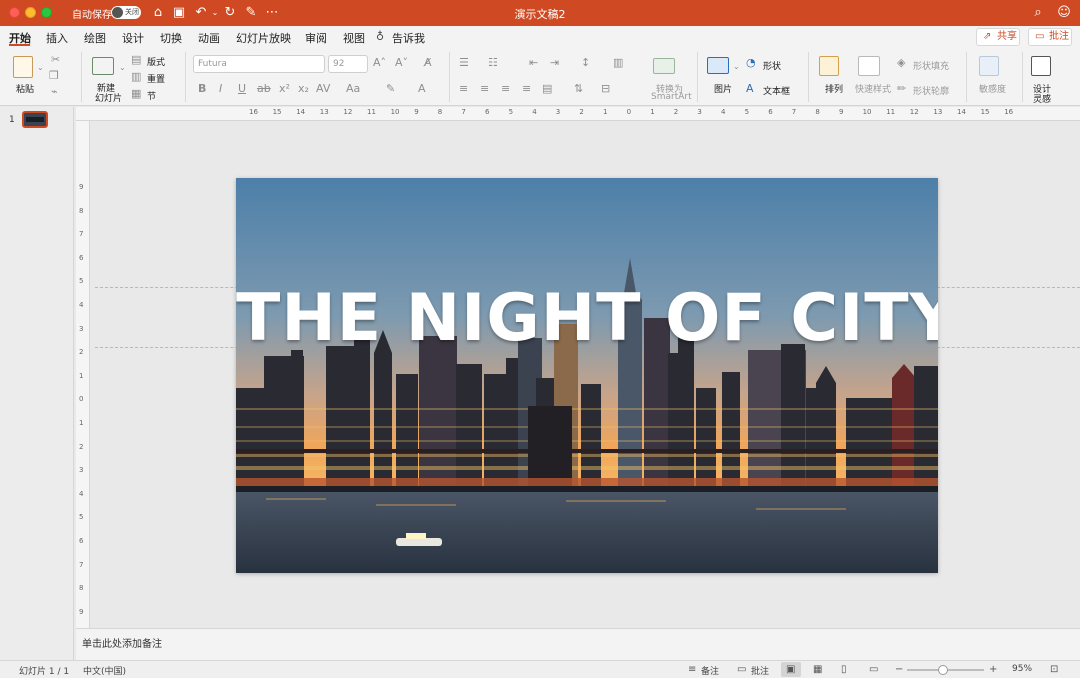 This screenshot has width=1080, height=678. I want to click on slide-sorter-icon: ▦, so click(817, 669).